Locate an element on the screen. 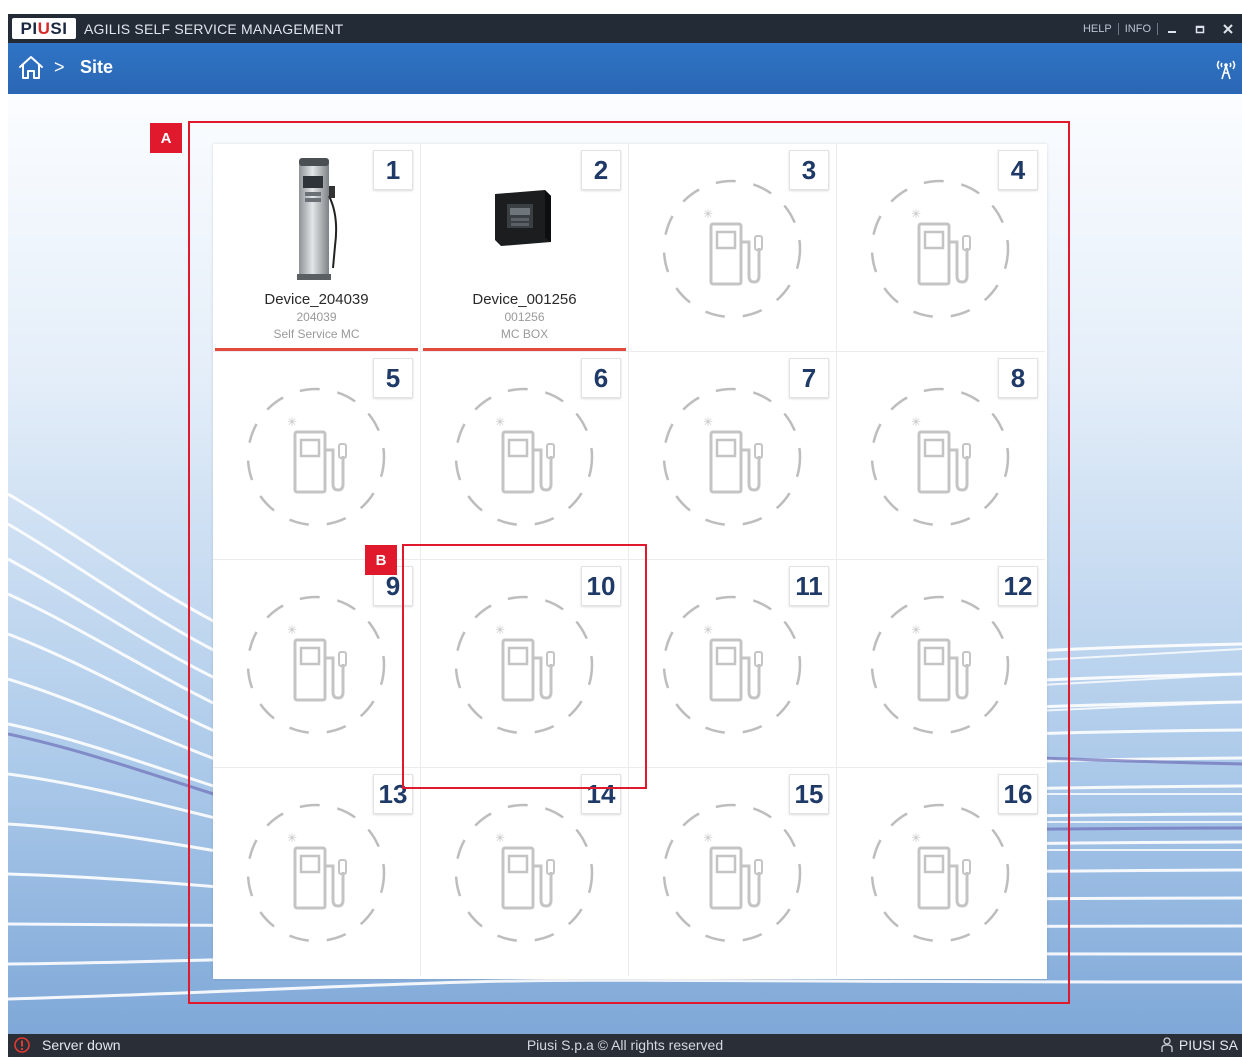 This screenshot has height=1057, width=1242. copyright: Piusi S.p.a © All rights reserved is located at coordinates (625, 1045).